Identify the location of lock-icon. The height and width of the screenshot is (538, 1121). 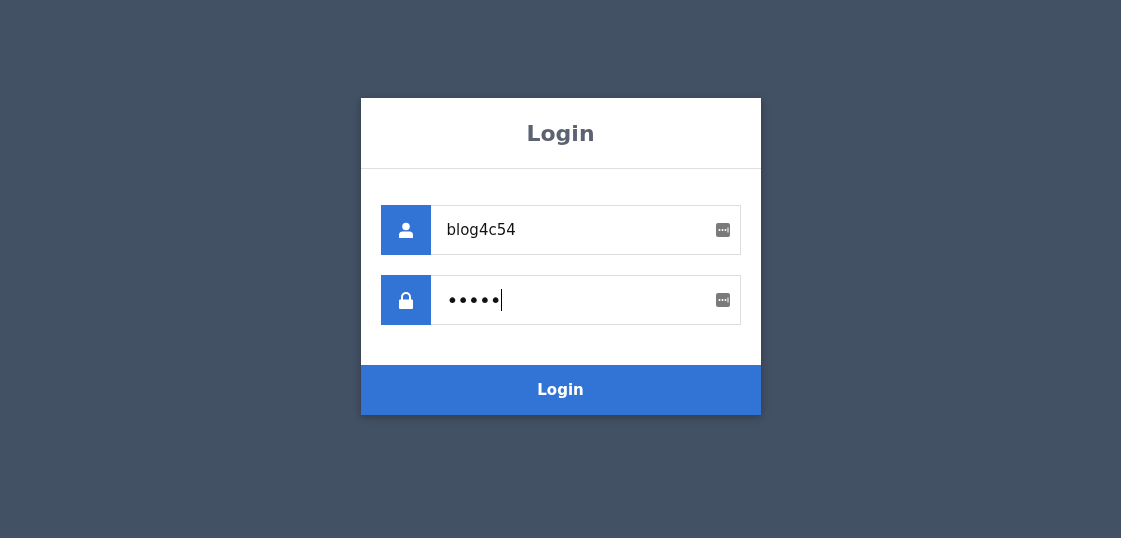
(405, 300).